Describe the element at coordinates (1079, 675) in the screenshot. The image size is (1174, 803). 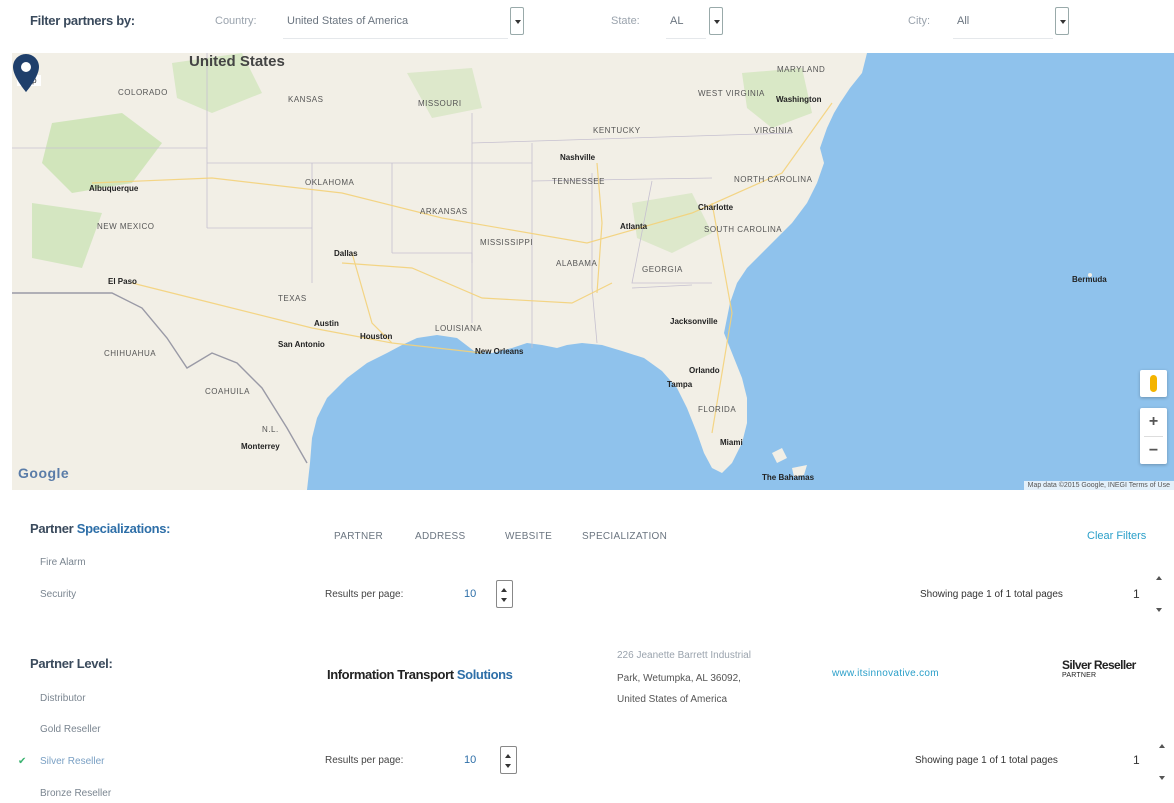
I see `badge-subtitle: PARTNER` at that location.